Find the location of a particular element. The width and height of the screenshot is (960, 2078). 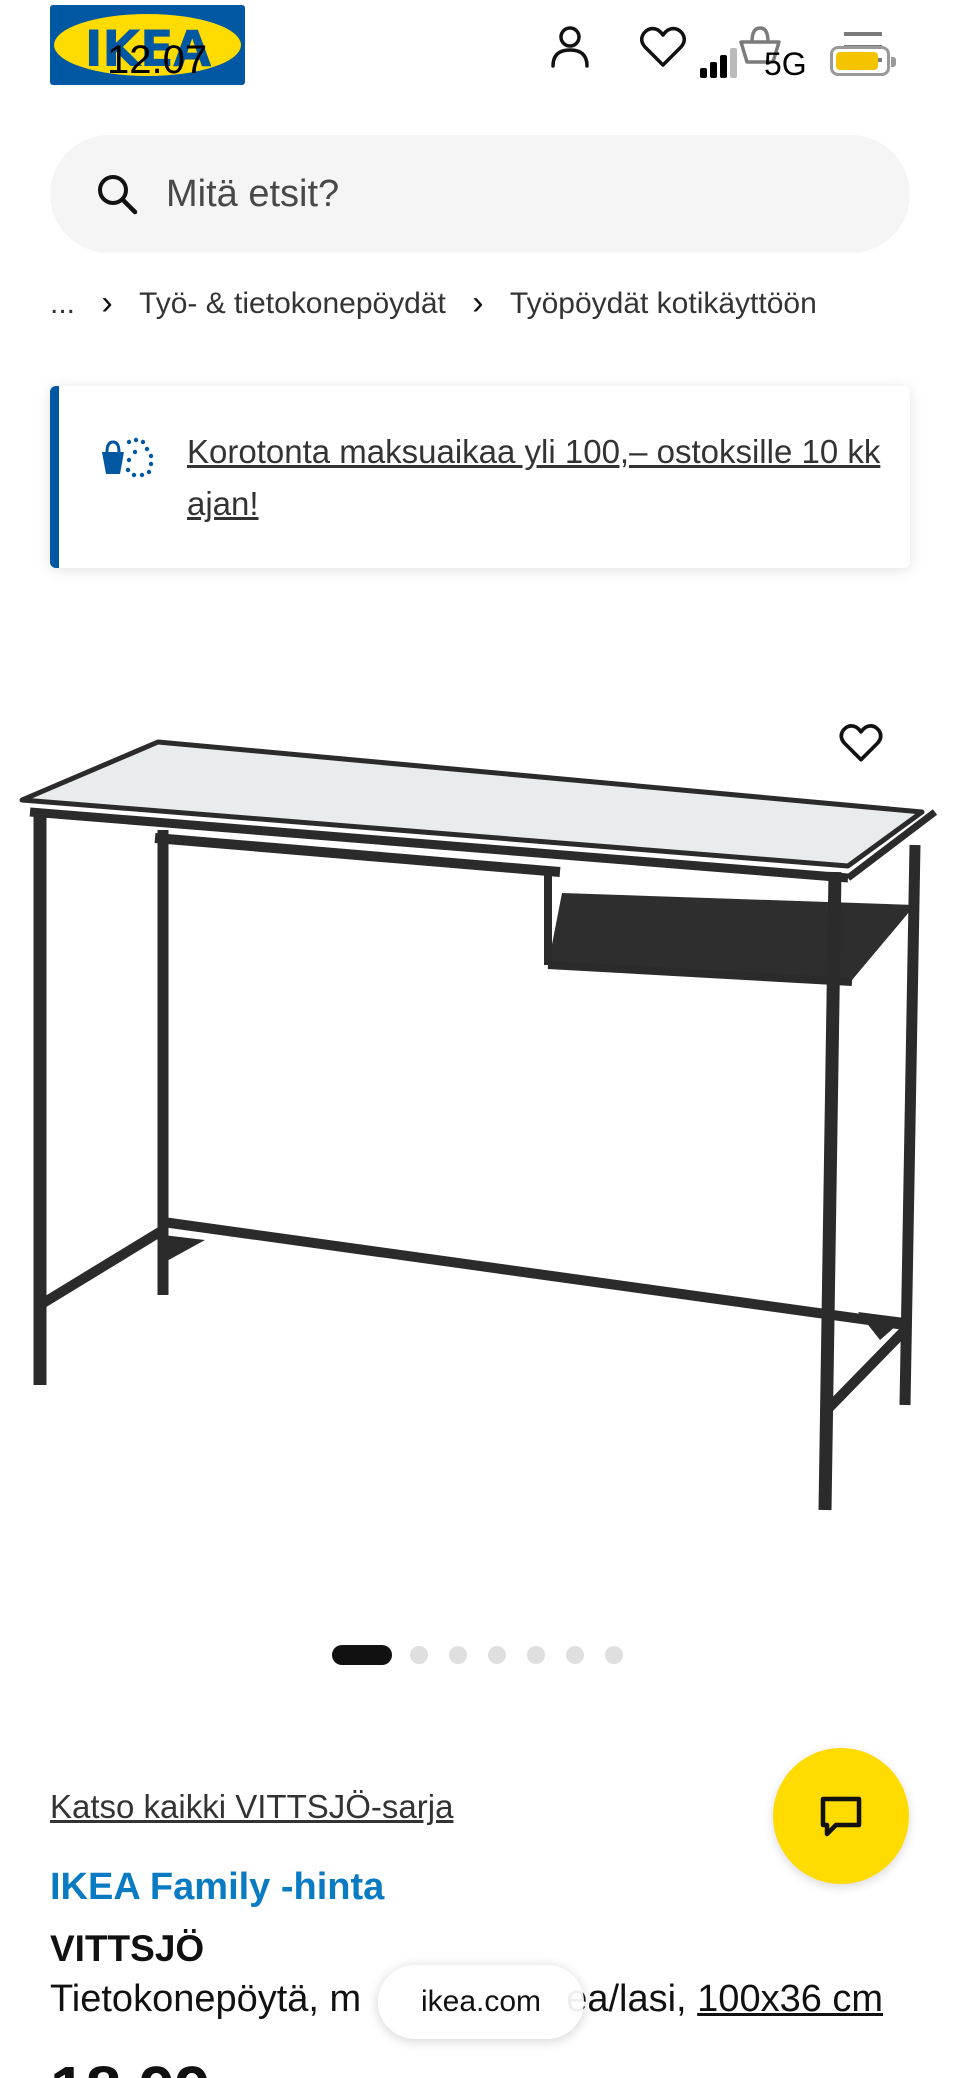

description-mid: ea/lasi, is located at coordinates (632, 1999).